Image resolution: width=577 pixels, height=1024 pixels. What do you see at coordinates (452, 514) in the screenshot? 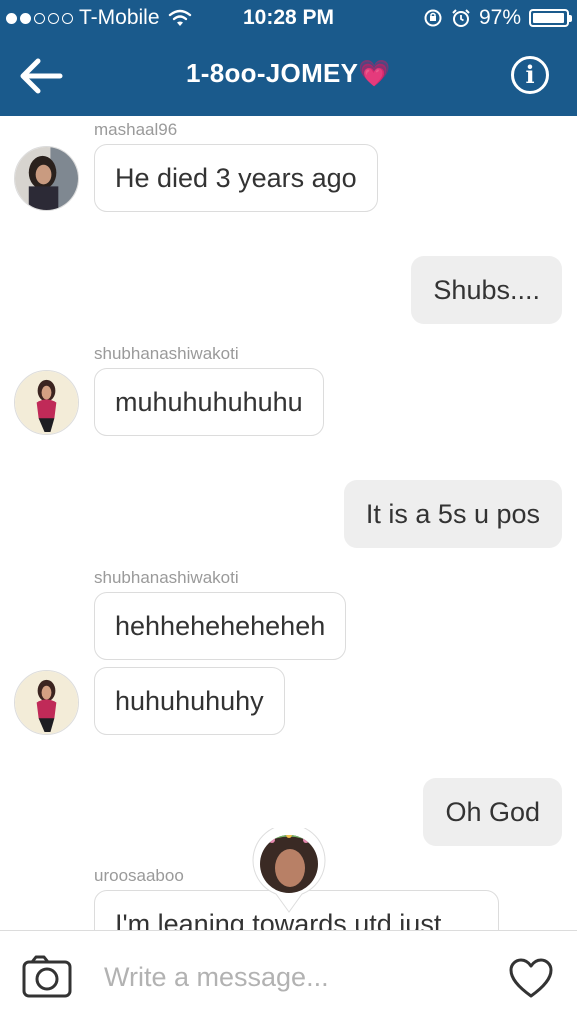
I see `outgoing-message-bubble: It is a 5s u pos` at bounding box center [452, 514].